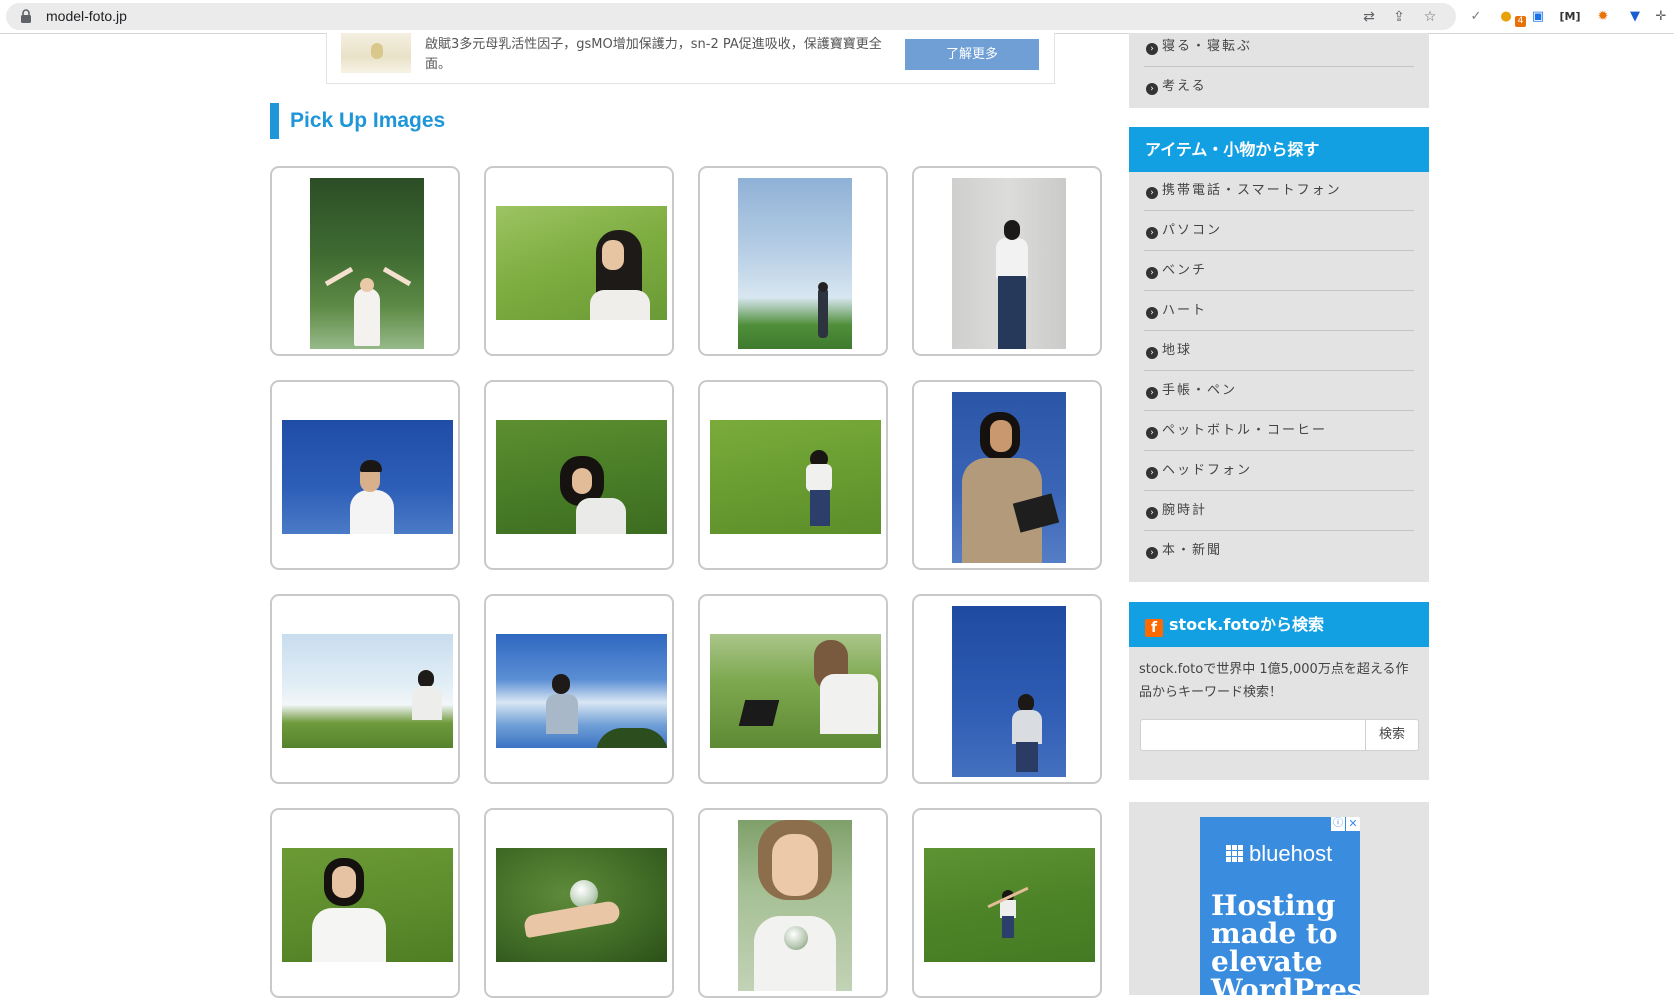 This screenshot has height=998, width=1674. Describe the element at coordinates (1279, 511) in the screenshot. I see `sidebar-item-watch: › 腕時計` at that location.